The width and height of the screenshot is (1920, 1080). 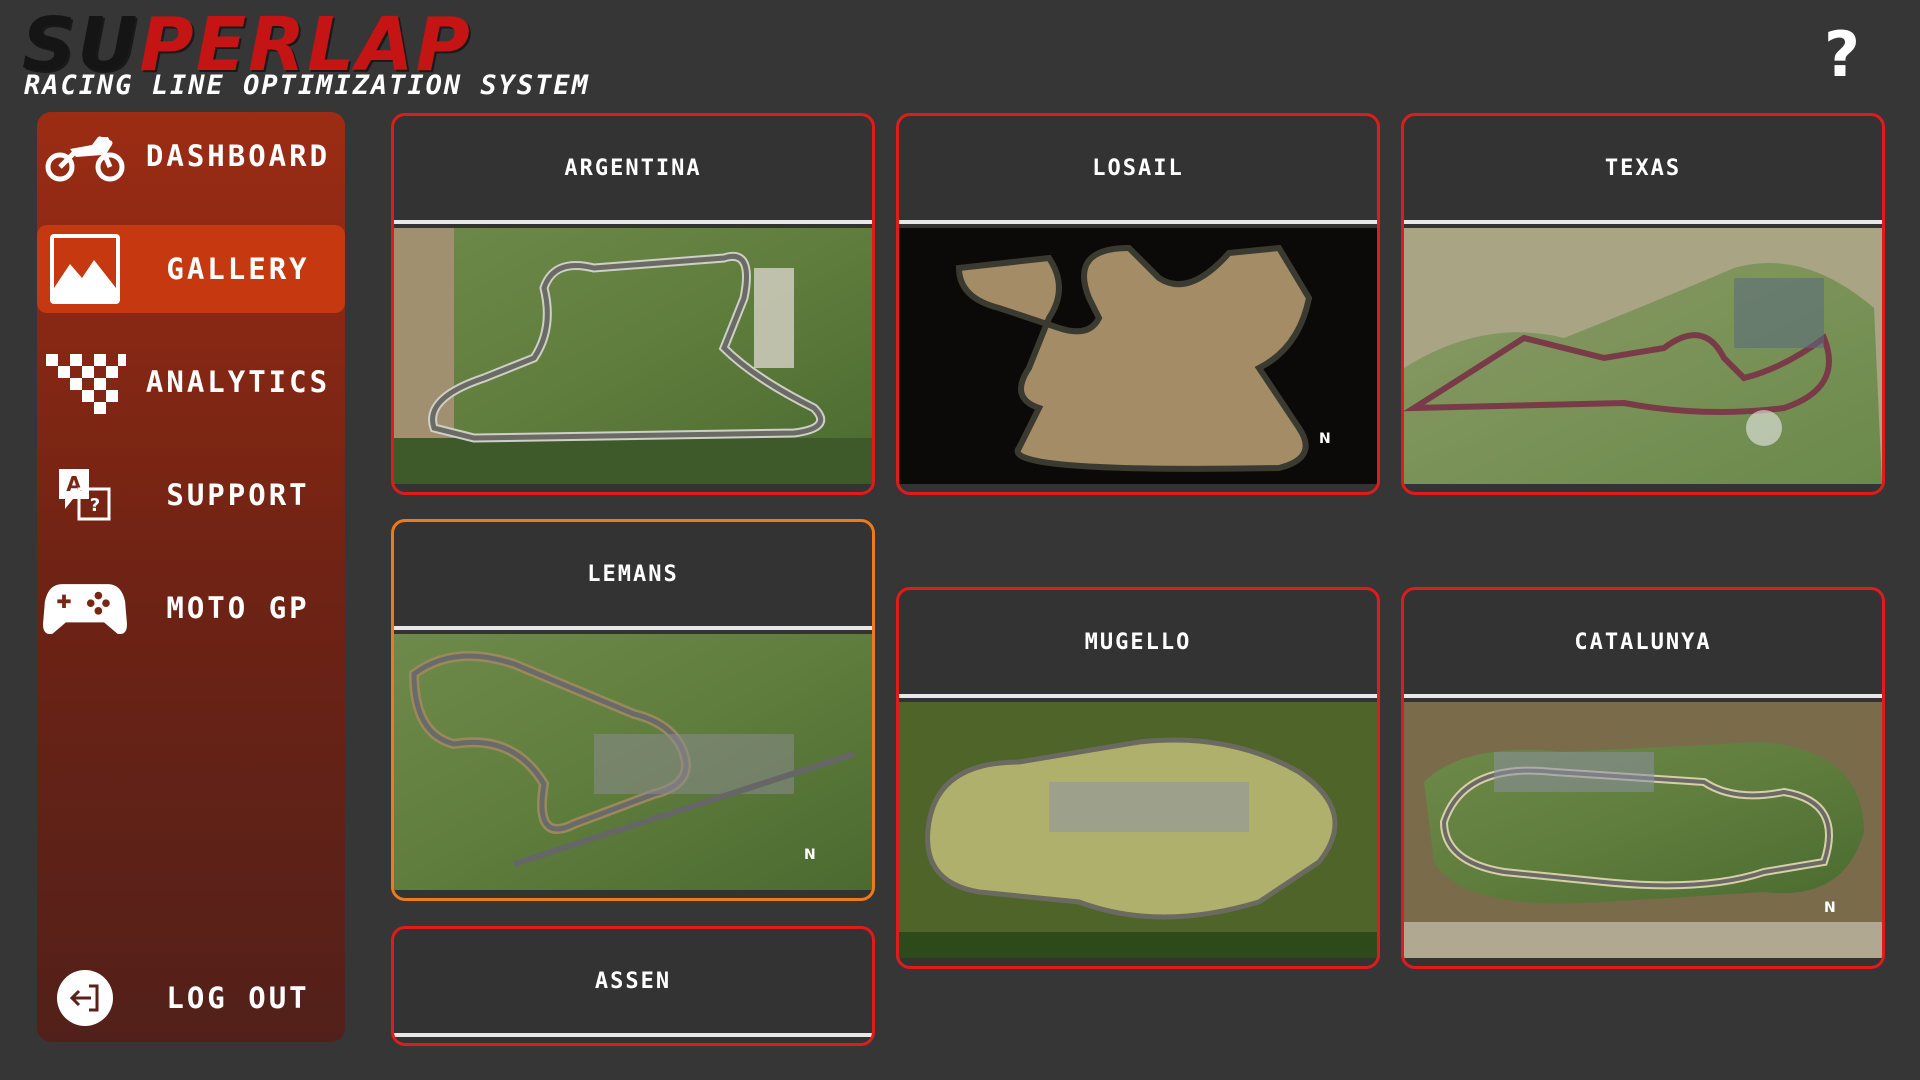 I want to click on track-title: ARGENTINA, so click(x=633, y=170).